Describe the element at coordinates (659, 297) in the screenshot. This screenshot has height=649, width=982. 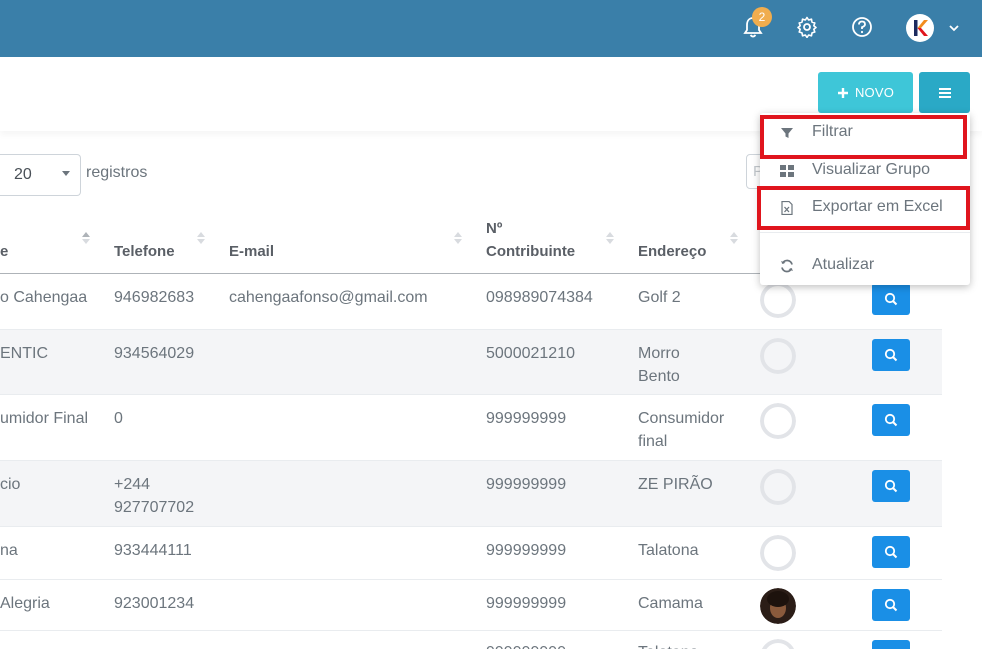
I see `cell-endereco: Golf 2` at that location.